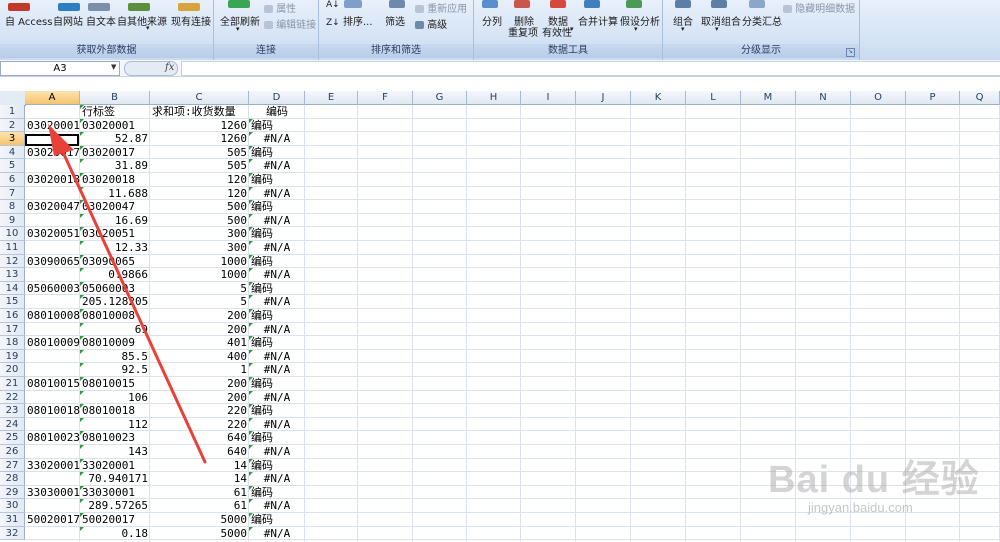 Image resolution: width=1000 pixels, height=542 pixels. What do you see at coordinates (52, 139) in the screenshot?
I see `active-cell-cursor` at bounding box center [52, 139].